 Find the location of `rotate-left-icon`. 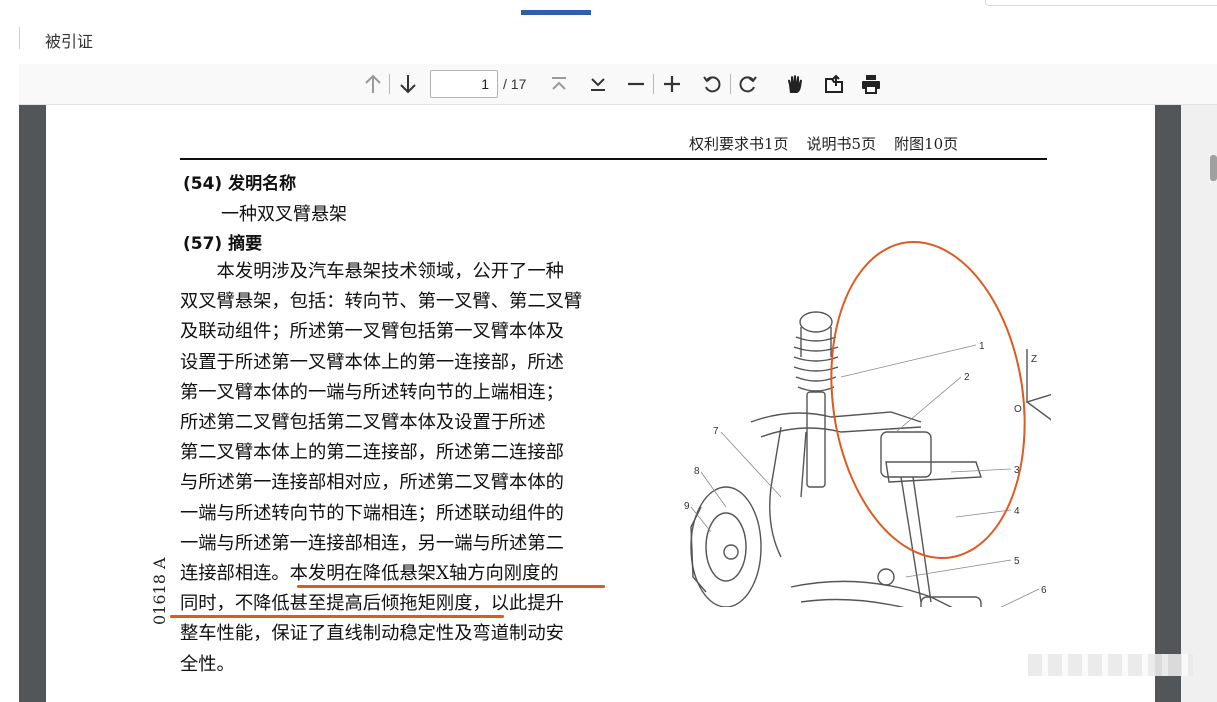

rotate-left-icon is located at coordinates (712, 84).